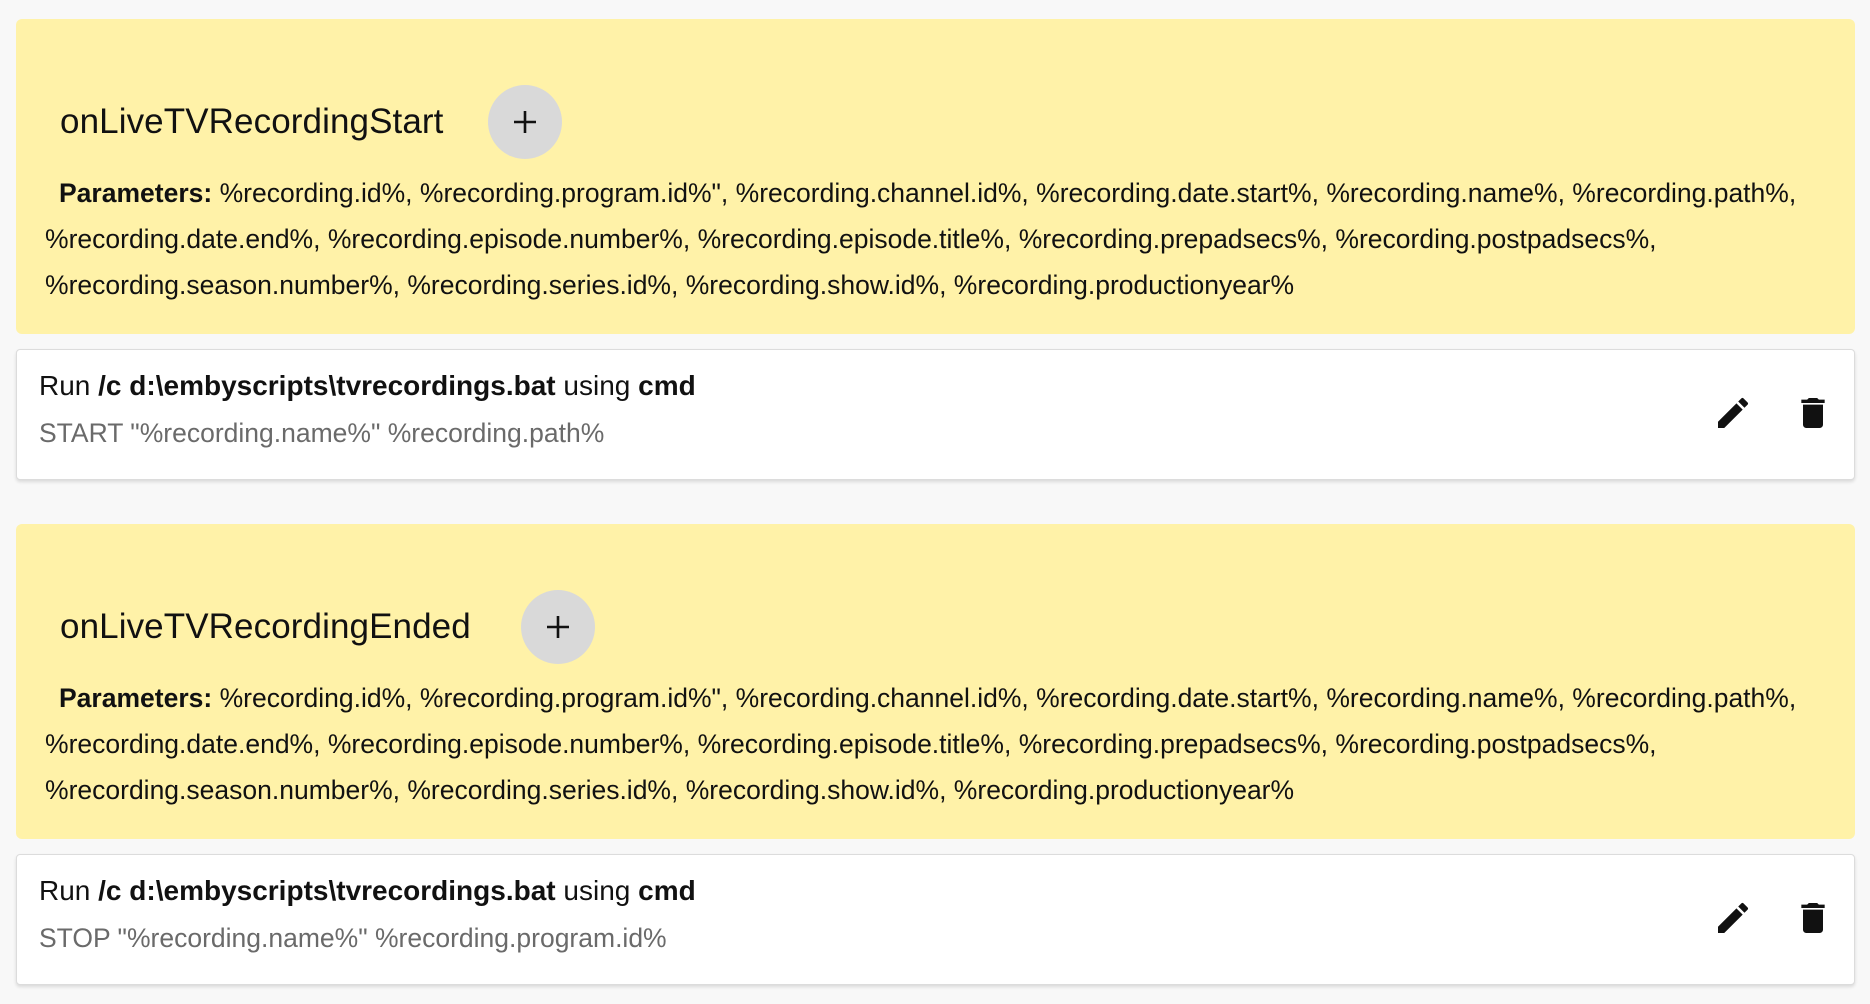  I want to click on event-title-row: onLiveTVRecordingEnded, so click(327, 627).